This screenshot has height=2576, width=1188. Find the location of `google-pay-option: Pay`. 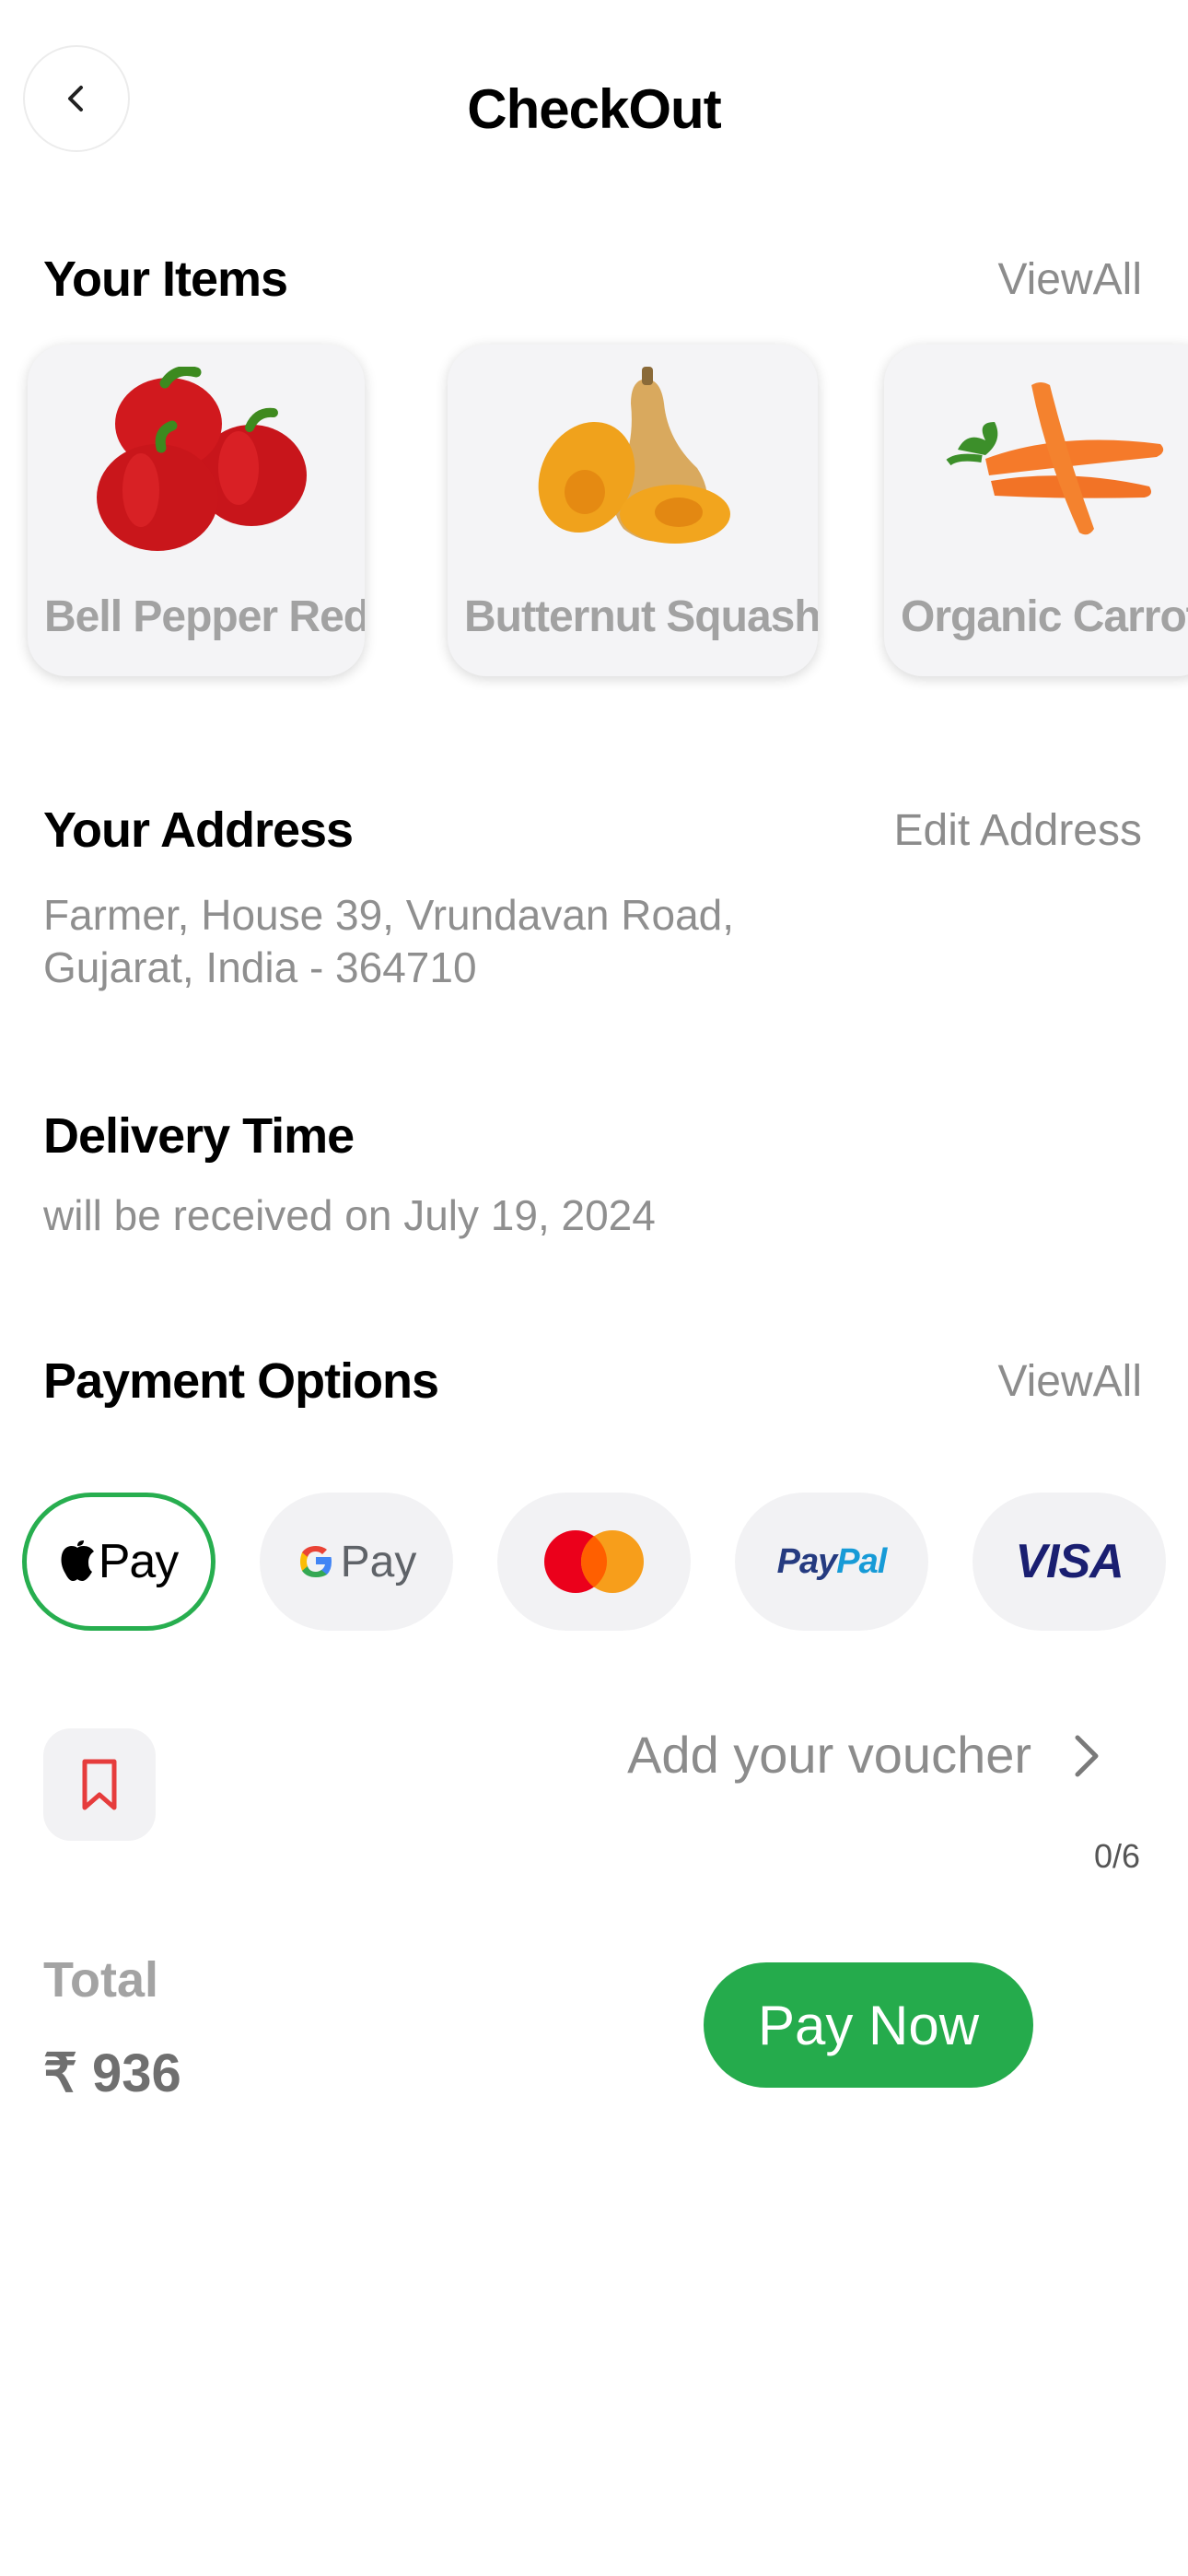

google-pay-option: Pay is located at coordinates (356, 1562).